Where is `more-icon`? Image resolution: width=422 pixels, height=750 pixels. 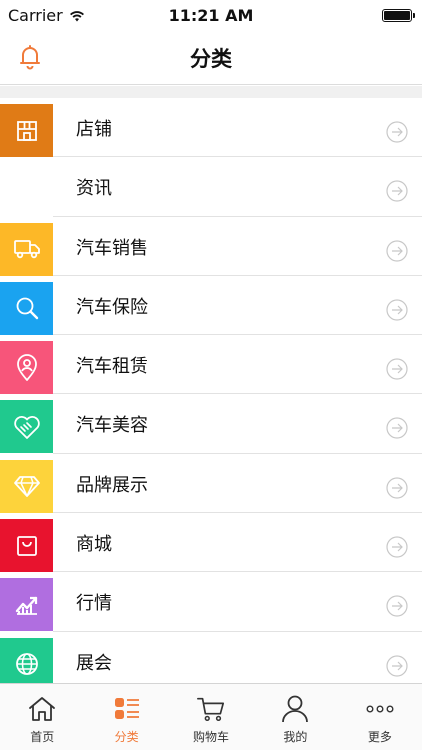
more-icon is located at coordinates (380, 709).